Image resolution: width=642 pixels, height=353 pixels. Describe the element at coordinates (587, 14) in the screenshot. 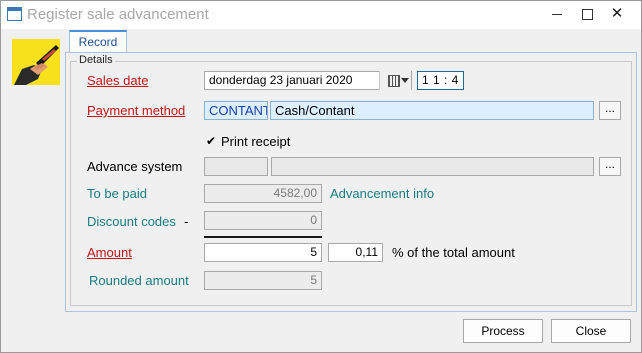

I see `maximize-button` at that location.